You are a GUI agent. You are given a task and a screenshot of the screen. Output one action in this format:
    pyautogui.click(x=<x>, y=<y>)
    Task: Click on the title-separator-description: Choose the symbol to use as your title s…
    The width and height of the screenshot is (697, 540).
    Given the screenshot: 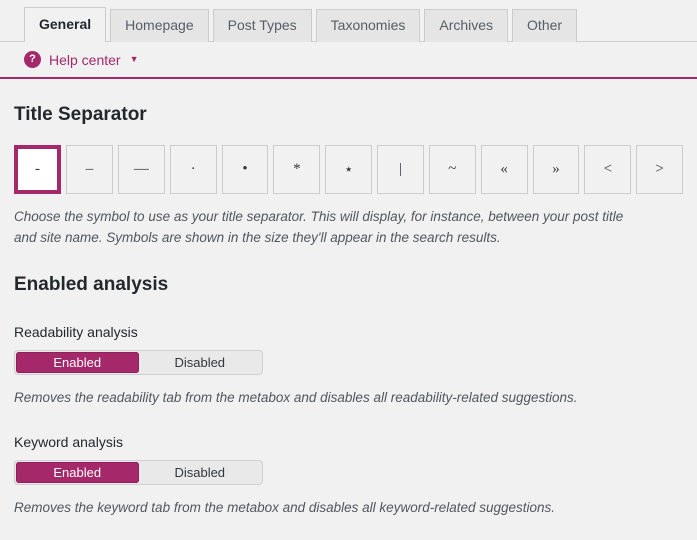 What is the action you would take?
    pyautogui.click(x=319, y=227)
    